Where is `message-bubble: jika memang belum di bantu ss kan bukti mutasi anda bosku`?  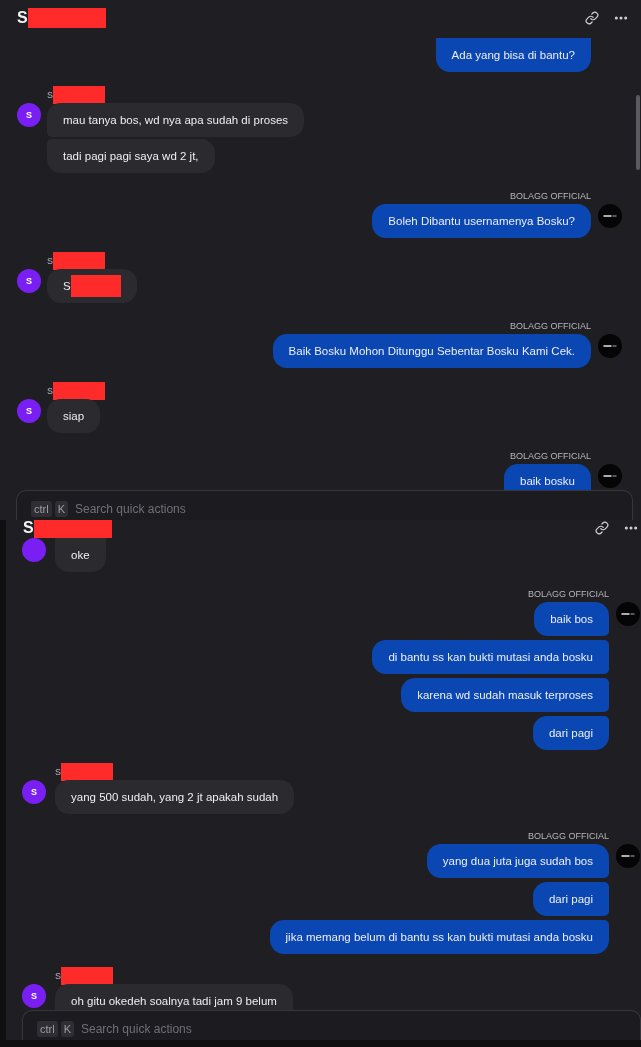
message-bubble: jika memang belum di bantu ss kan bukti mutasi anda bosku is located at coordinates (439, 937).